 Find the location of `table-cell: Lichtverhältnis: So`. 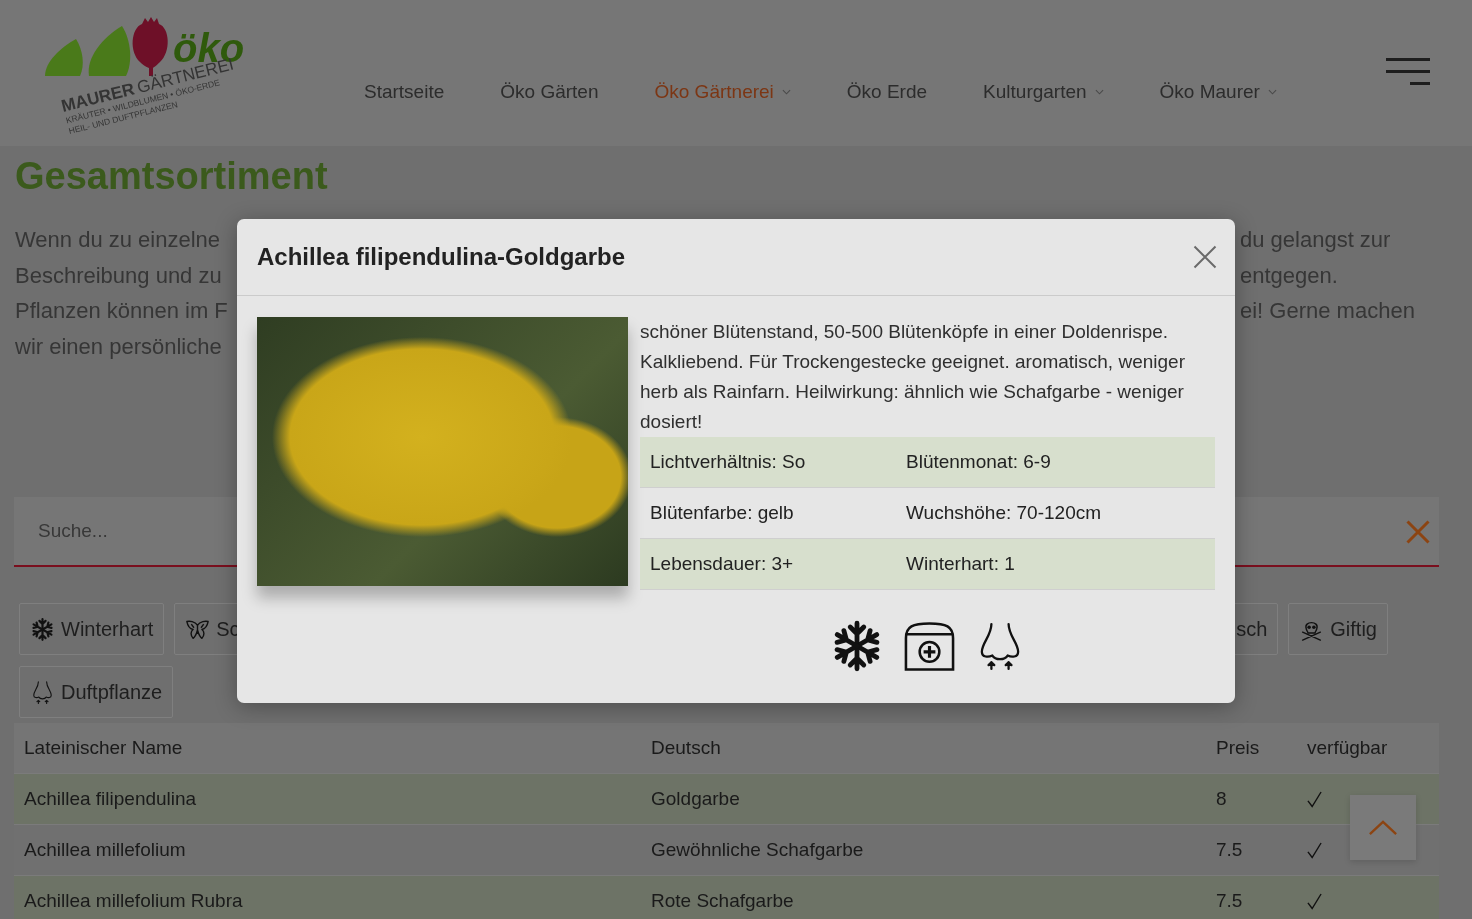

table-cell: Lichtverhältnis: So is located at coordinates (728, 462).